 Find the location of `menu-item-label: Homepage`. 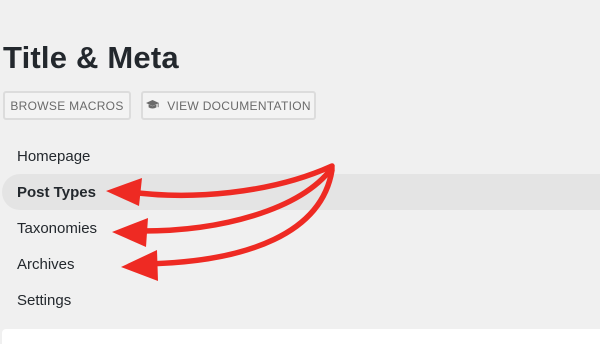

menu-item-label: Homepage is located at coordinates (54, 156).